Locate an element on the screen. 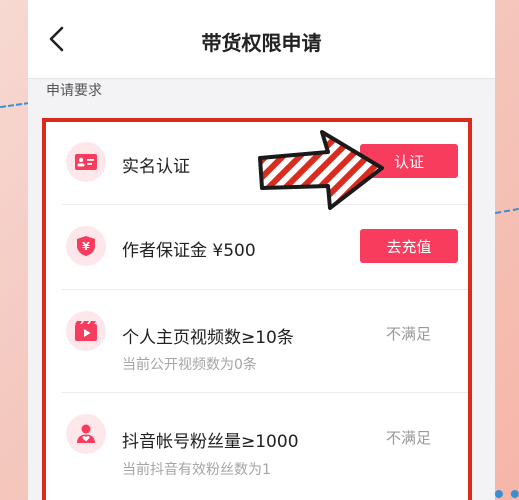  requirement-title: 个人主页视频数≥10条 is located at coordinates (208, 338).